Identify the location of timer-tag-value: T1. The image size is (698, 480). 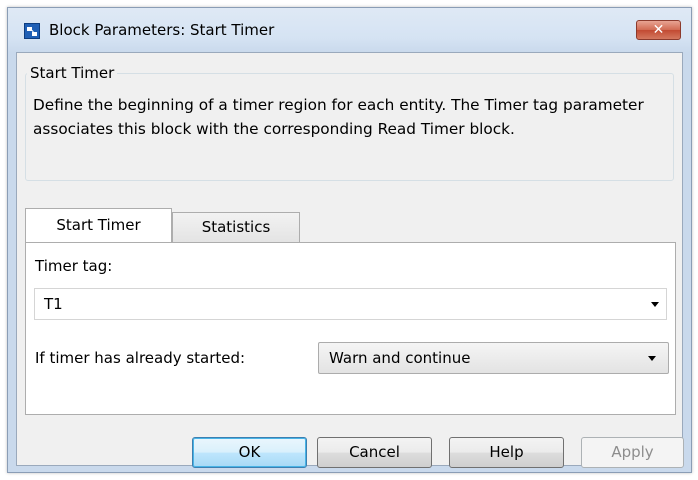
(53, 304).